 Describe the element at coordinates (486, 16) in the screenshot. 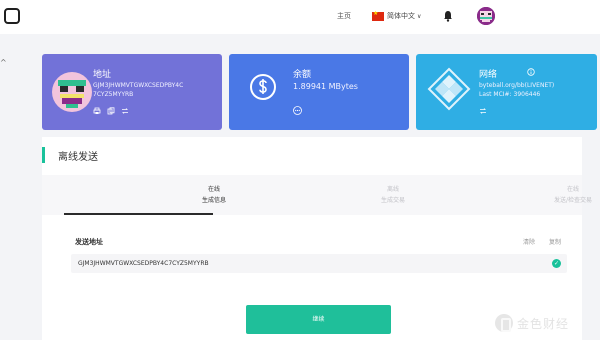

I see `user-avatar` at that location.